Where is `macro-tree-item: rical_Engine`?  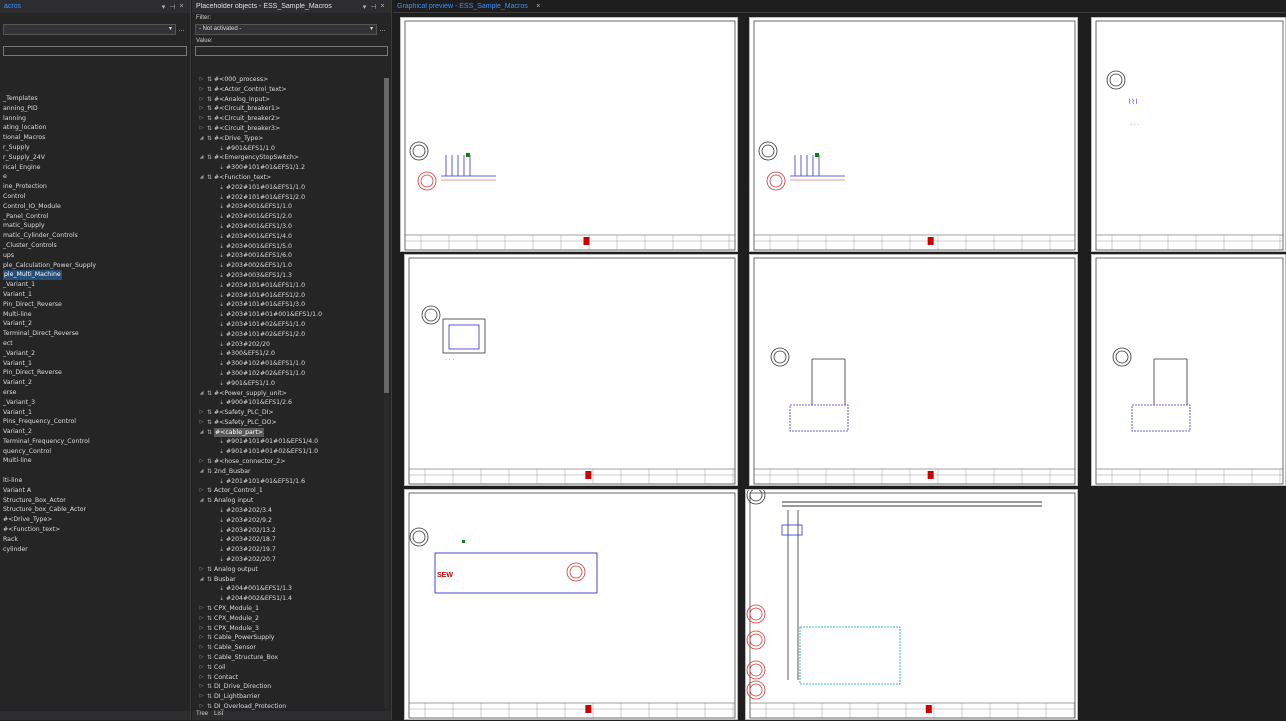
macro-tree-item: rical_Engine is located at coordinates (95, 168).